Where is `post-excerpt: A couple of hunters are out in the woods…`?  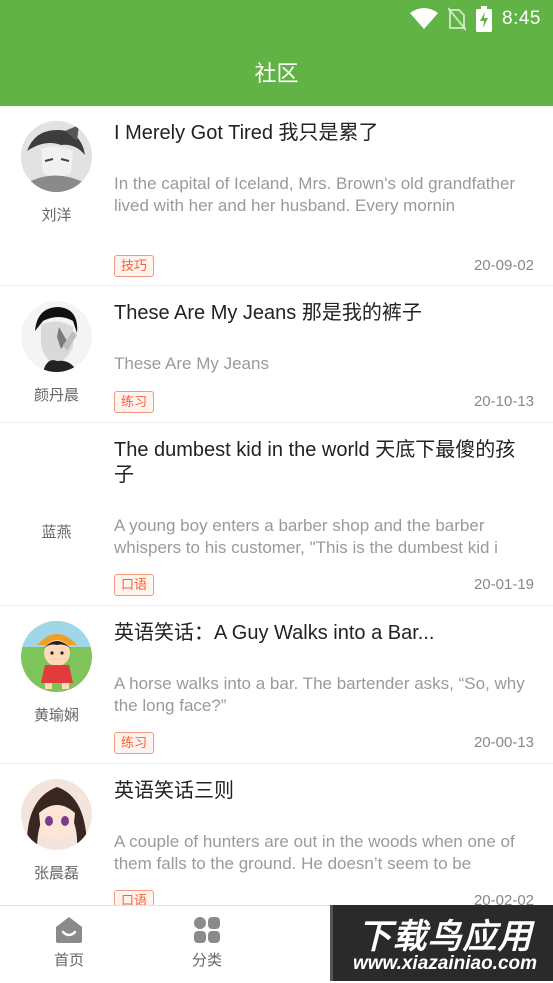
post-excerpt: A couple of hunters are out in the woods… is located at coordinates (317, 852).